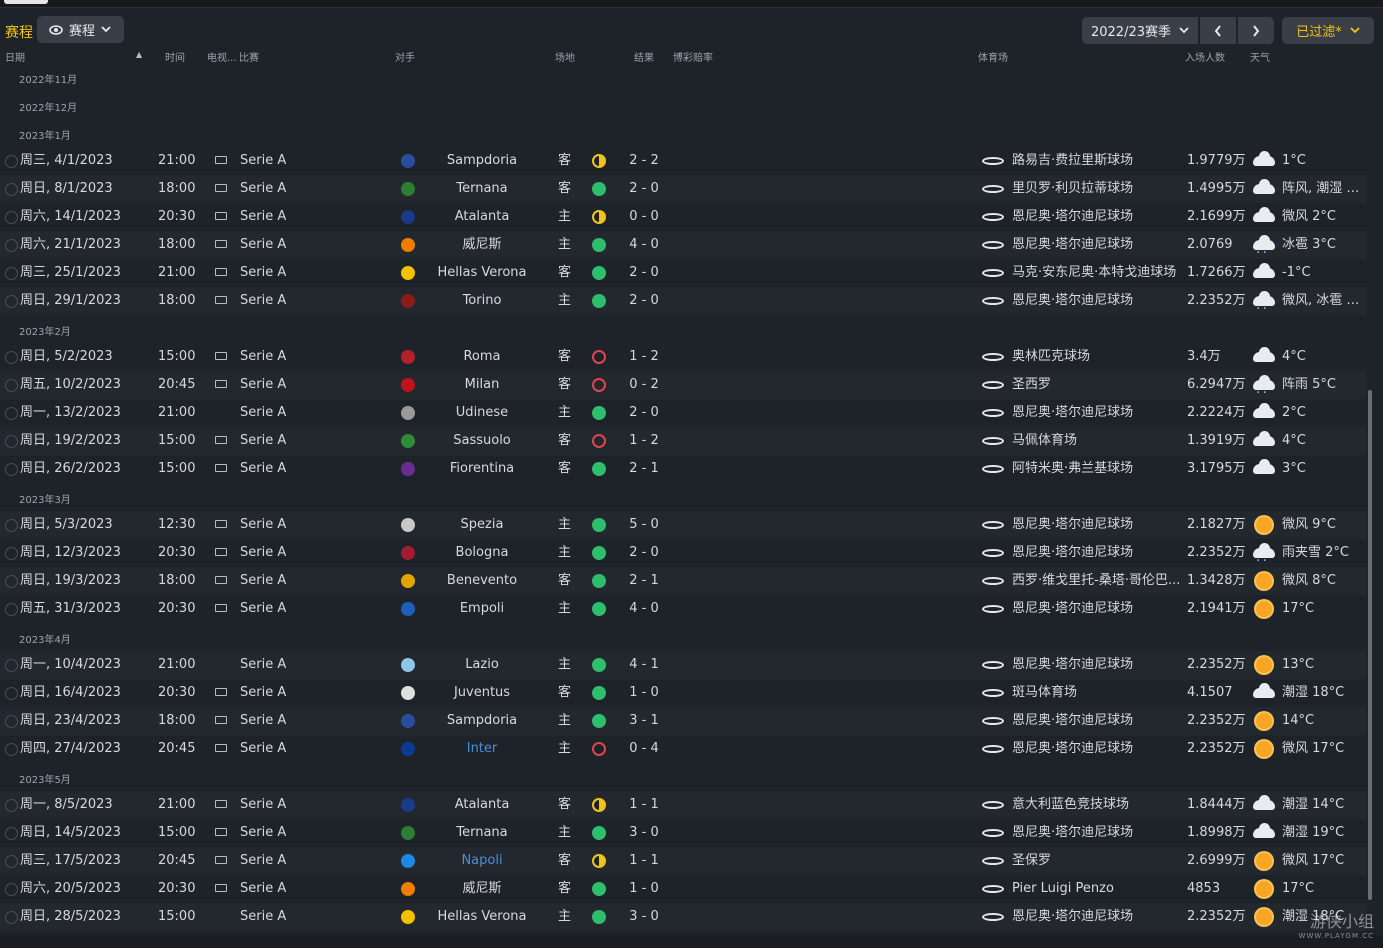 Image resolution: width=1383 pixels, height=948 pixels. What do you see at coordinates (1328, 30) in the screenshot?
I see `filter-dropdown-button: 已过滤*` at bounding box center [1328, 30].